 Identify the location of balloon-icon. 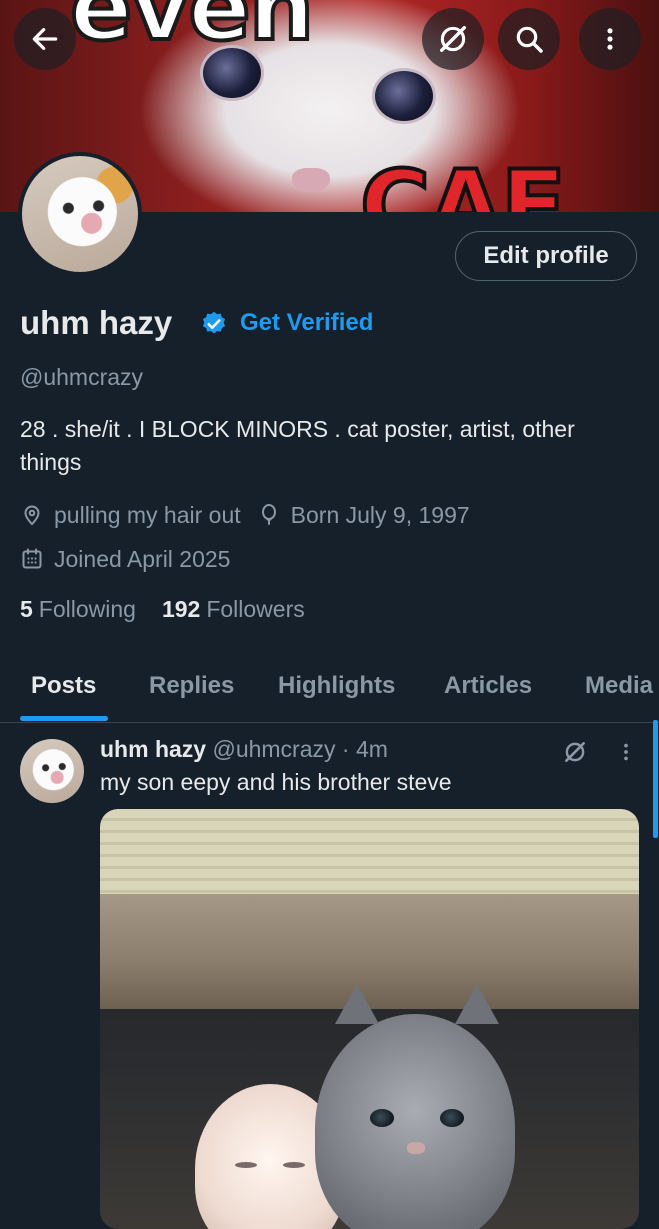
(268, 514).